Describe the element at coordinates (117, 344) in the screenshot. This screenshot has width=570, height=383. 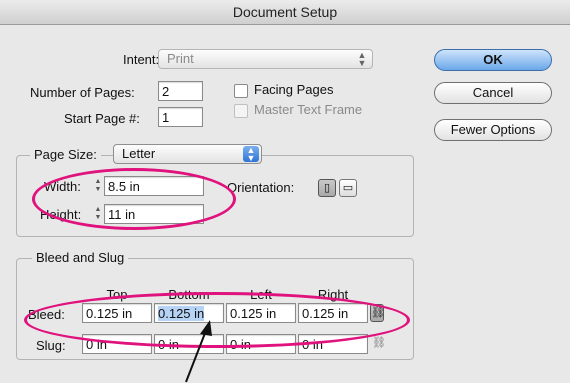
I see `slug-top-input: 0 in` at that location.